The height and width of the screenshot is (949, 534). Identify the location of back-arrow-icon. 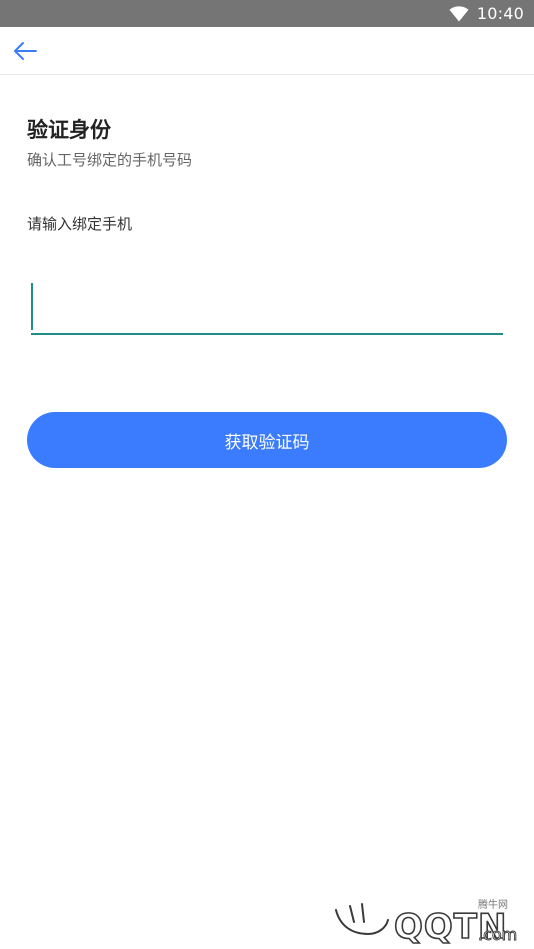
(25, 51).